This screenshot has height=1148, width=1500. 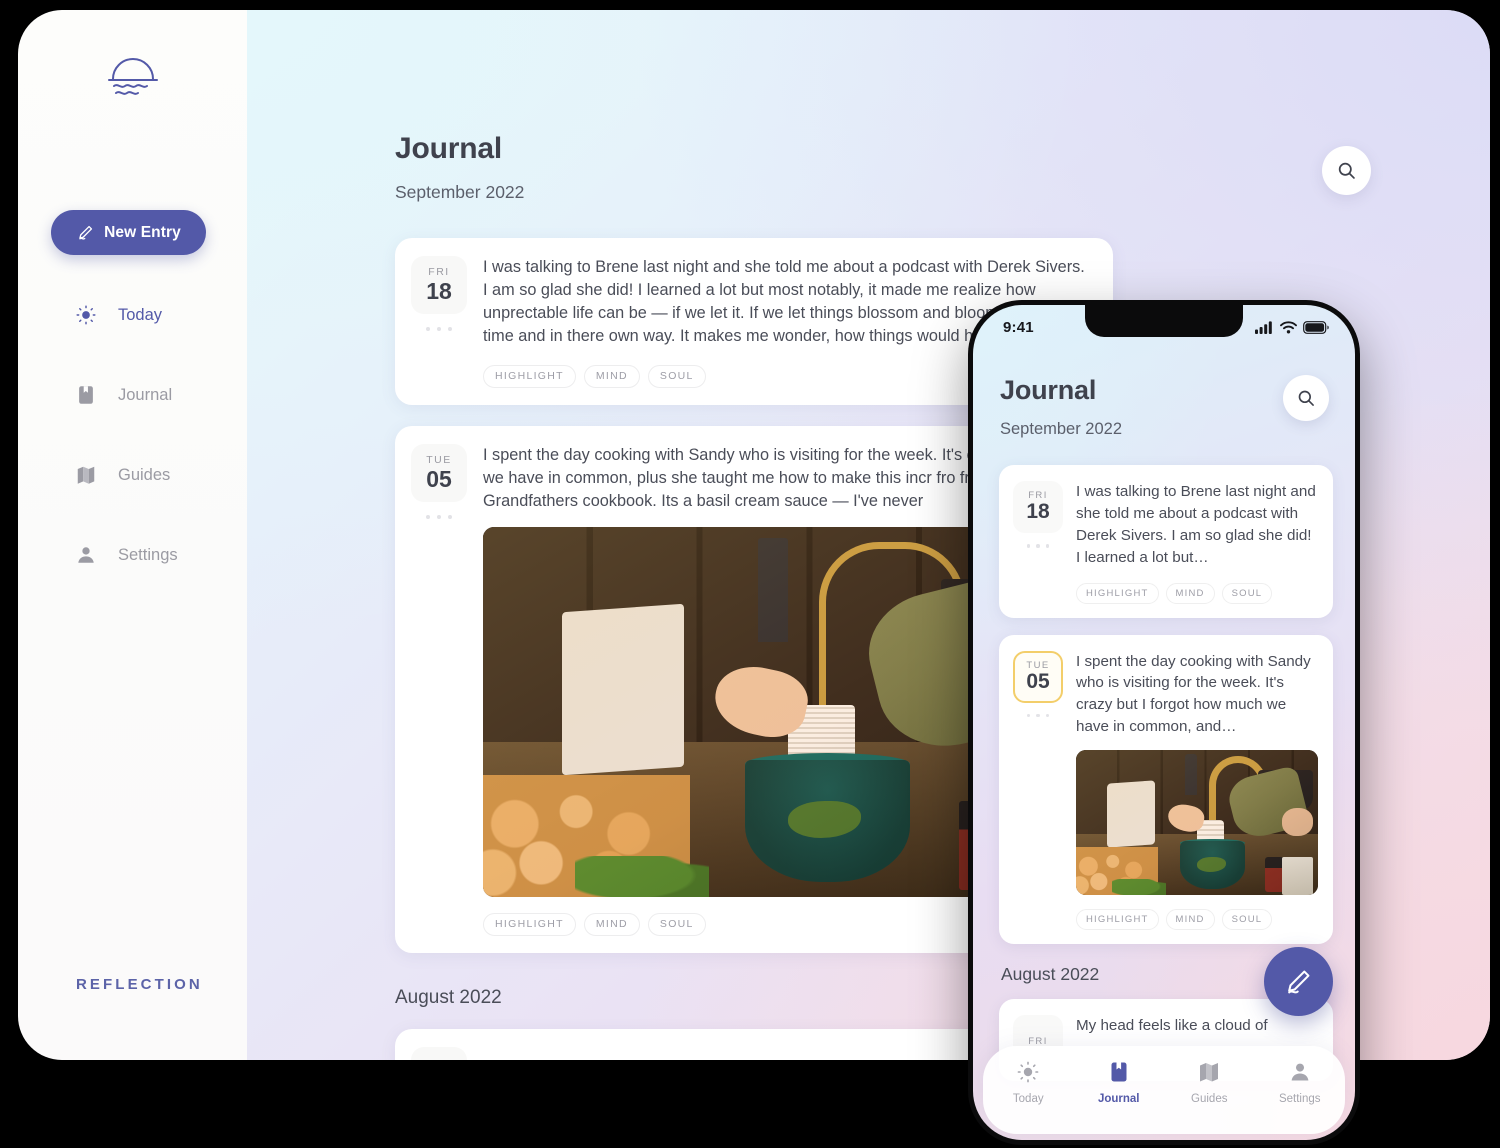 I want to click on sidebar-nav: Today Journal Guides Settings, so click(x=132, y=452).